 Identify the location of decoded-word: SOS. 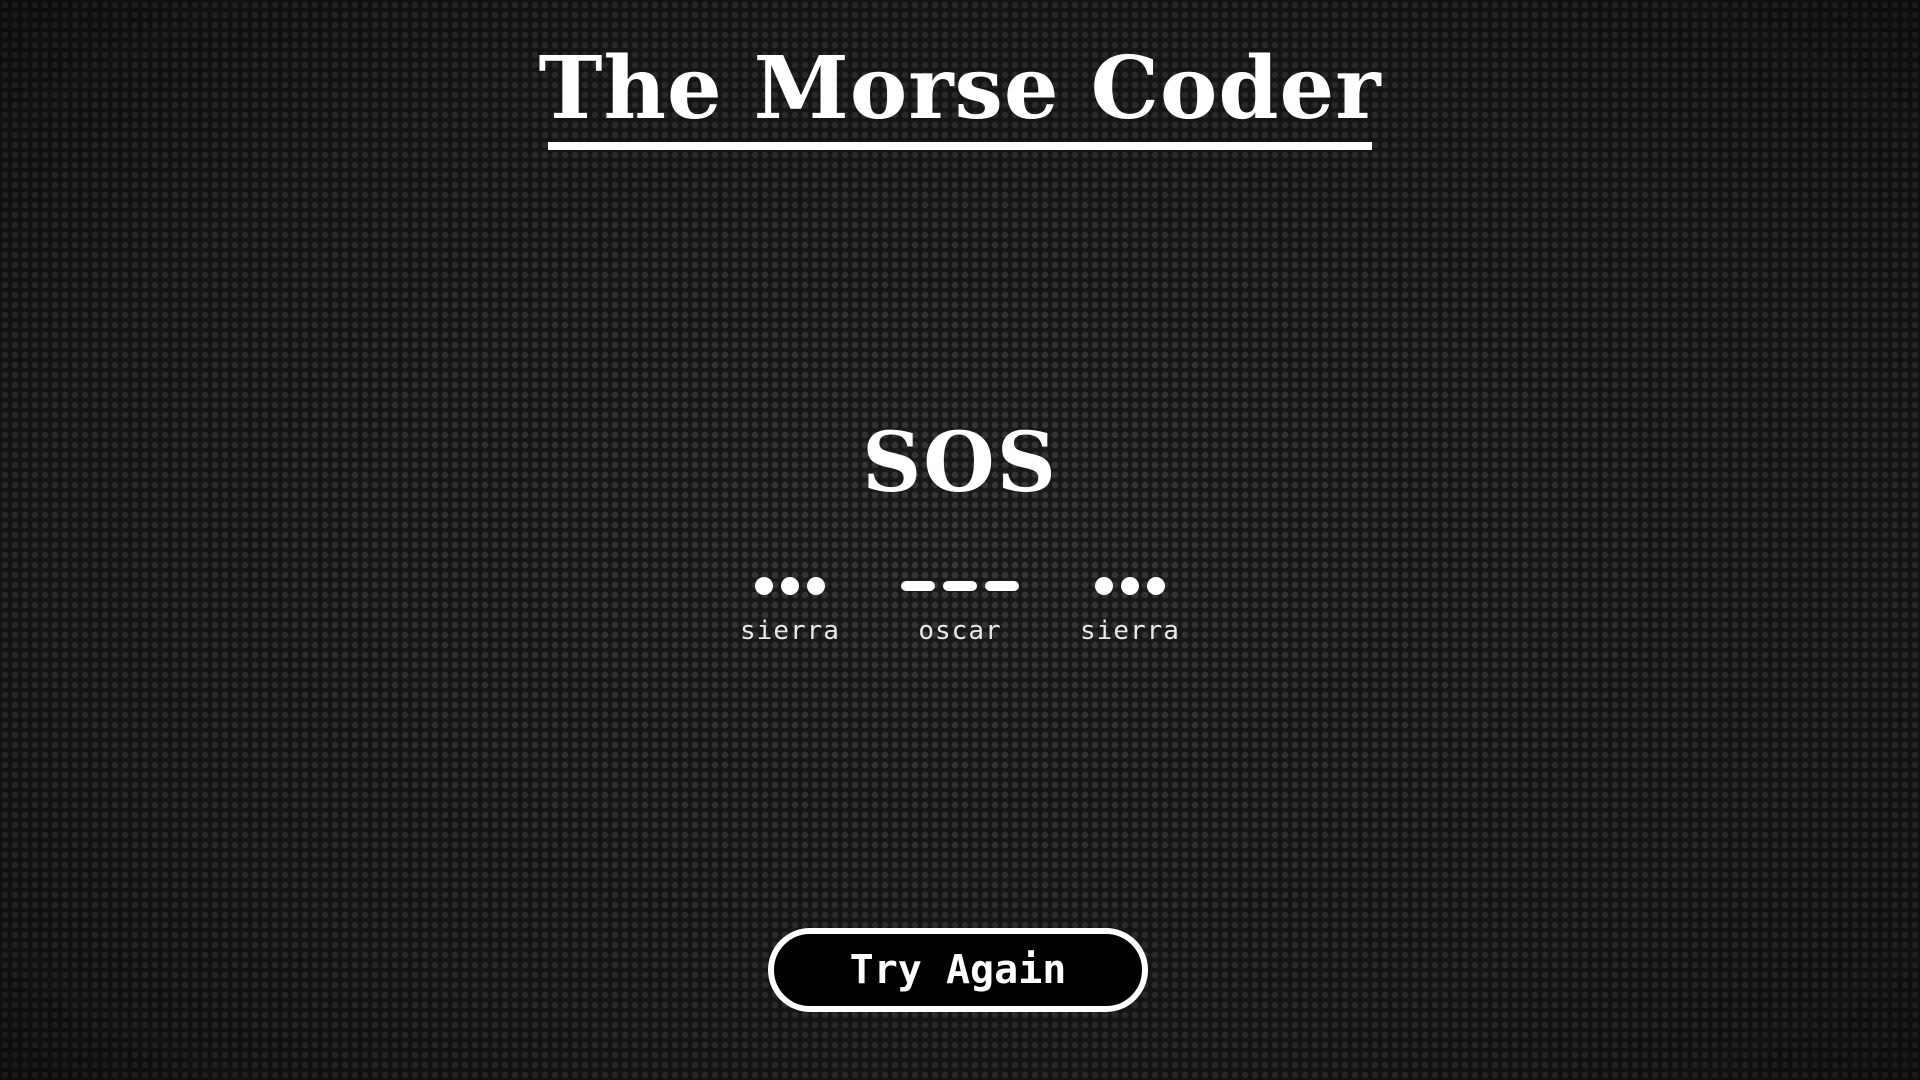
(960, 463).